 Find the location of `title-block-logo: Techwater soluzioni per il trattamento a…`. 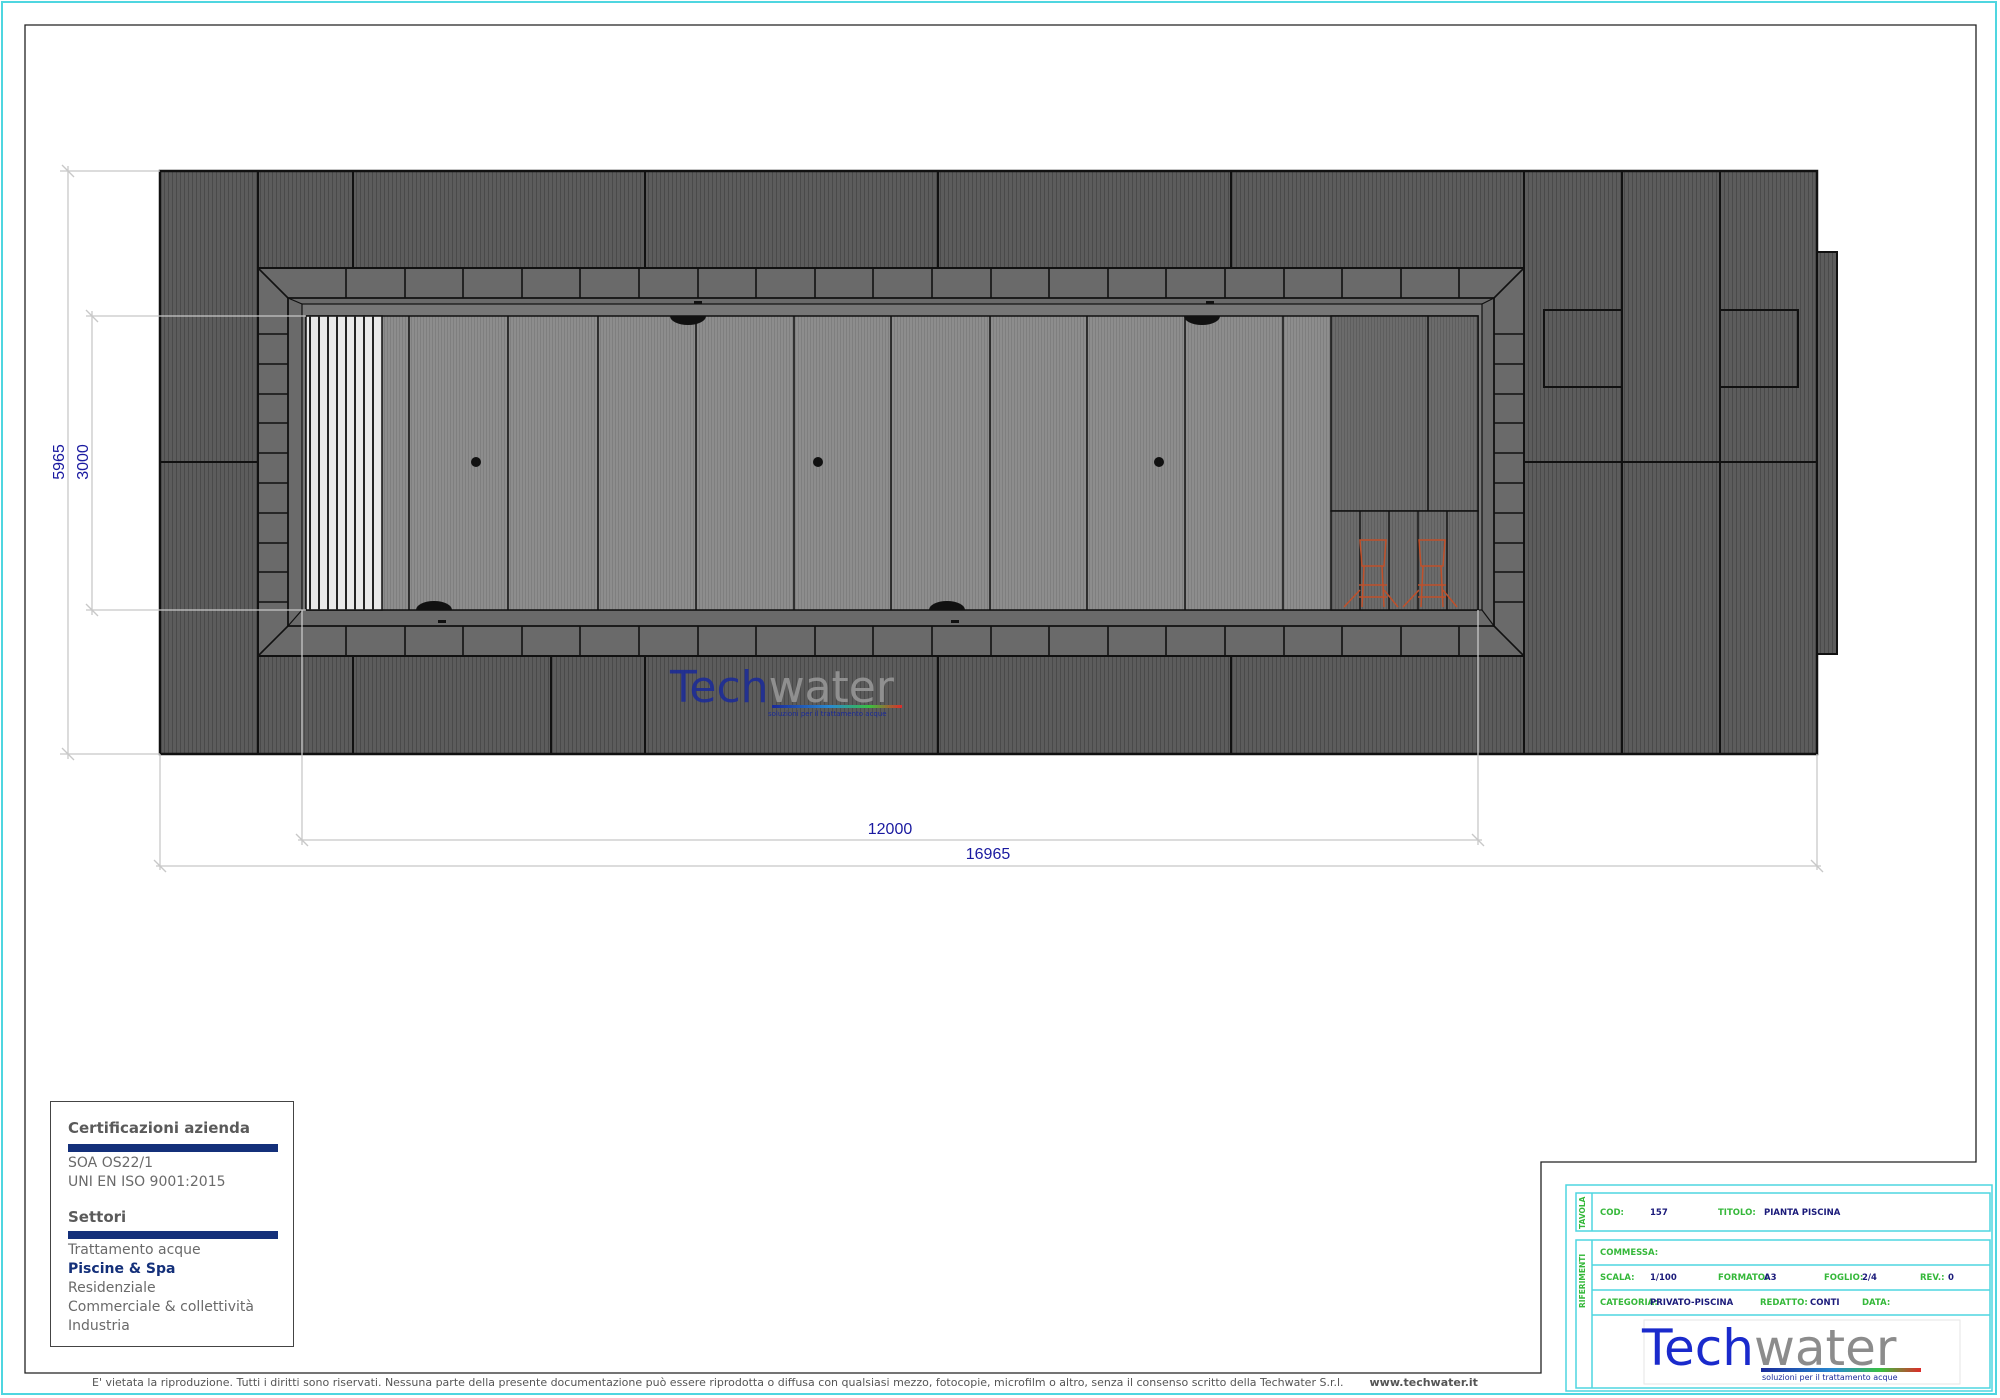

title-block-logo: Techwater soluzioni per il trattamento a… is located at coordinates (1781, 1350).